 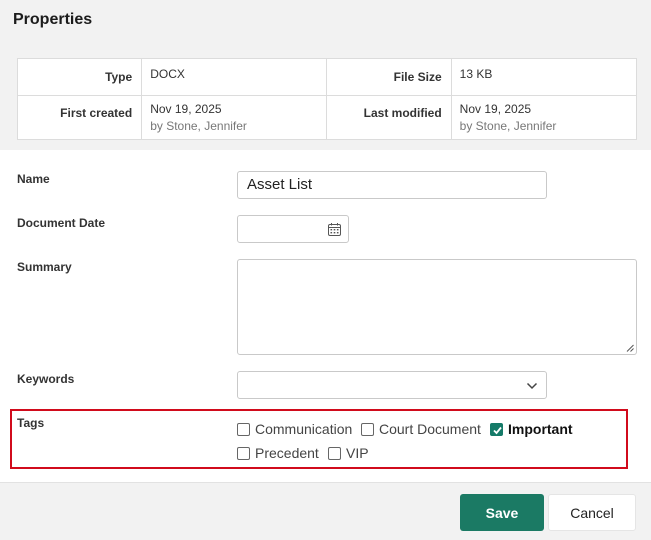 I want to click on keywords-label: Keywords, so click(x=46, y=379).